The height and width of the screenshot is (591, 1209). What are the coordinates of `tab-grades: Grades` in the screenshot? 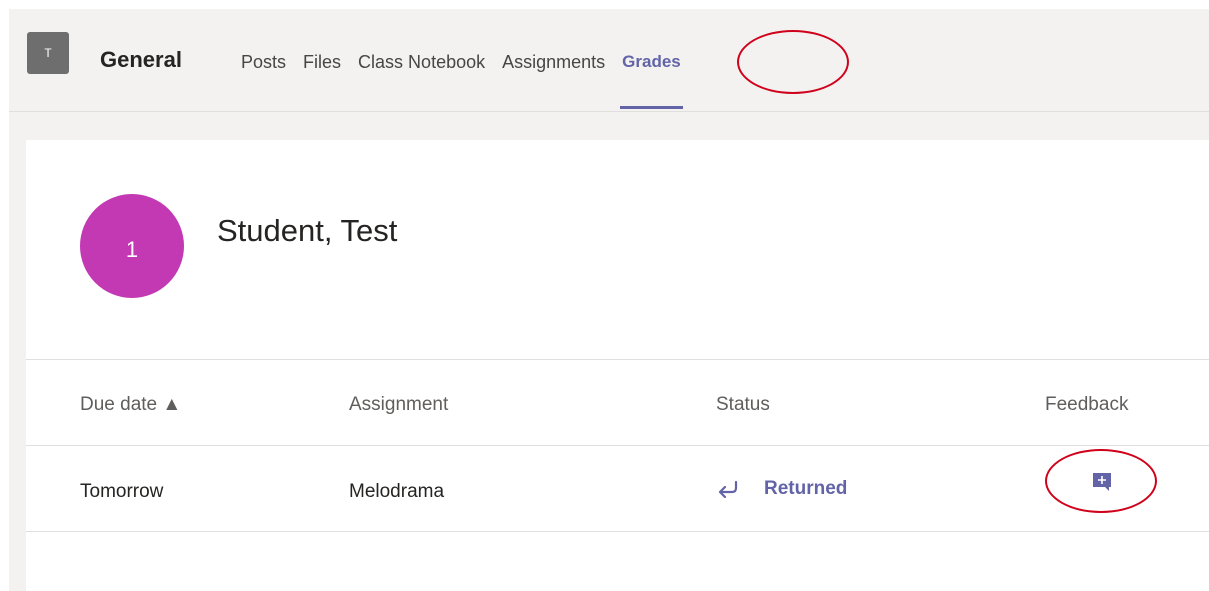 It's located at (651, 80).